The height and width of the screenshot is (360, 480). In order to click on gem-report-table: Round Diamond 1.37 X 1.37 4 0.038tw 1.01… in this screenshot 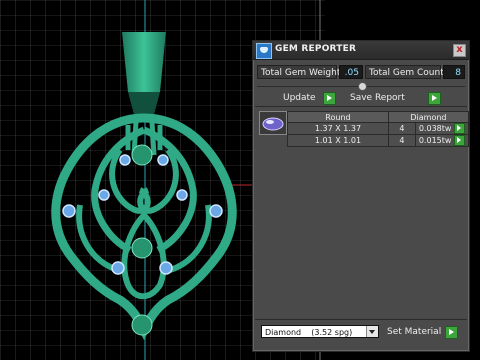, I will do `click(378, 129)`.